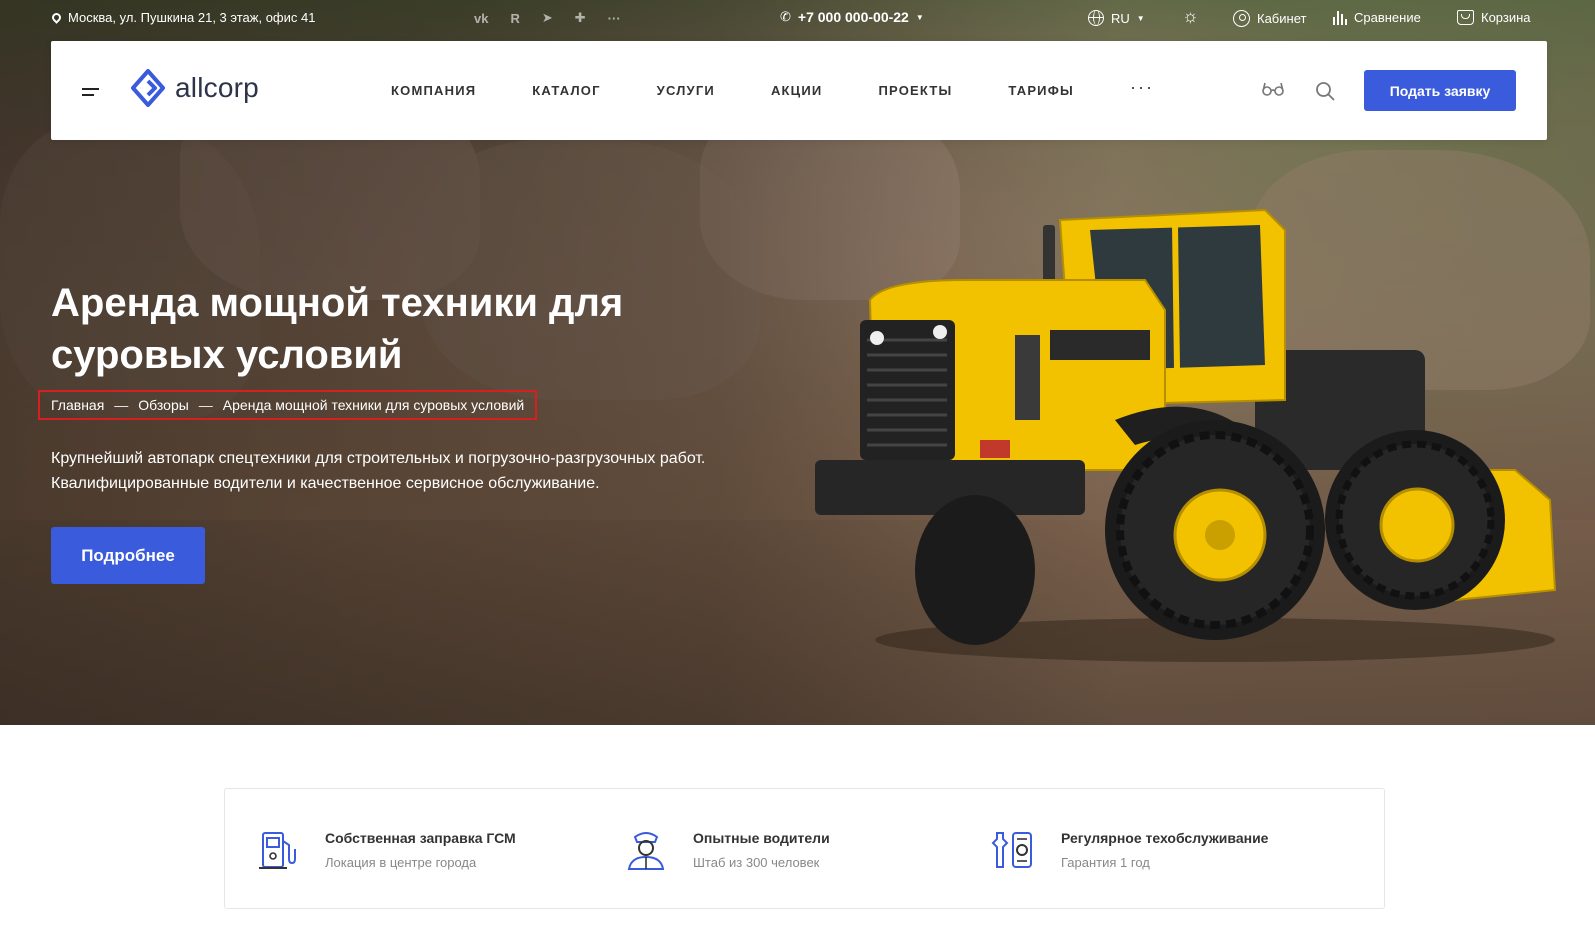 The width and height of the screenshot is (1595, 930). I want to click on language-label: RU, so click(1120, 18).